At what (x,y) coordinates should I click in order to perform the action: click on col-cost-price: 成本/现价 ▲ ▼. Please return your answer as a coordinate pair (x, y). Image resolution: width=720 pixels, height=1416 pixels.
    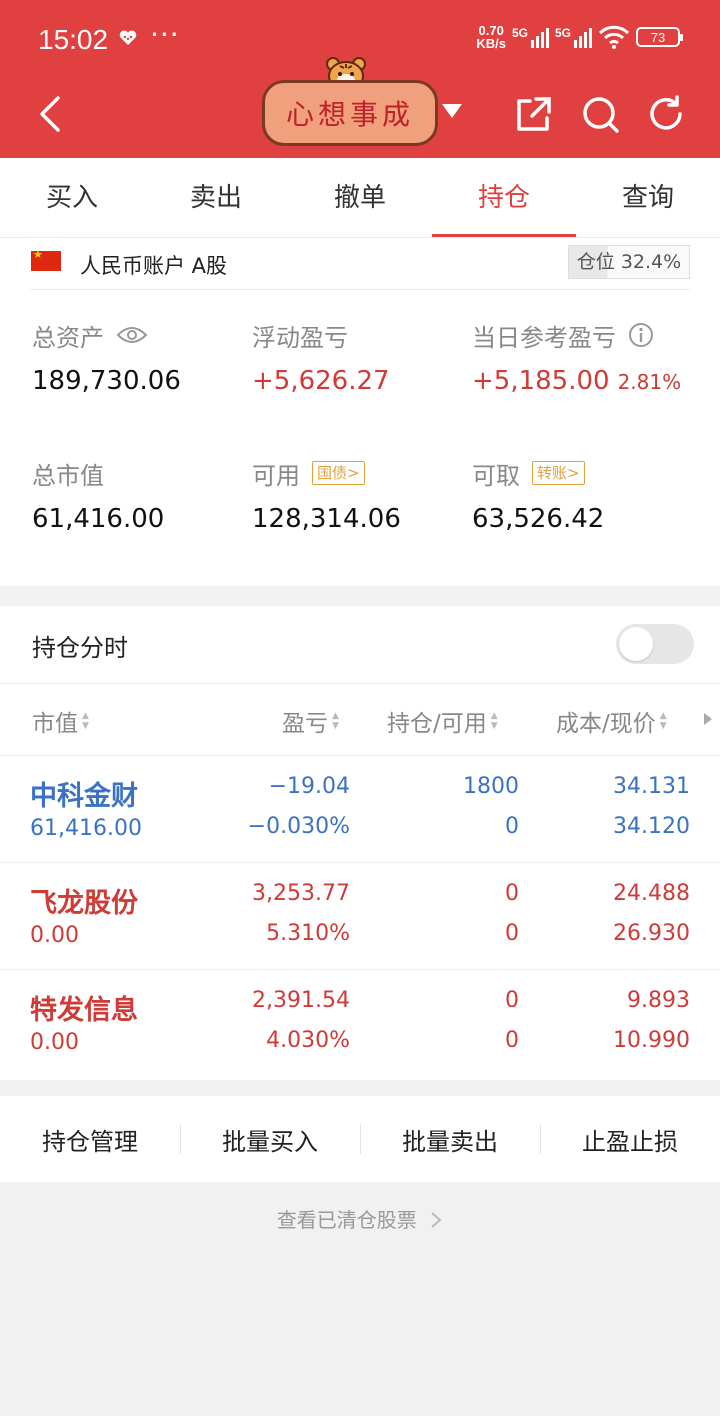
    Looking at the image, I should click on (611, 721).